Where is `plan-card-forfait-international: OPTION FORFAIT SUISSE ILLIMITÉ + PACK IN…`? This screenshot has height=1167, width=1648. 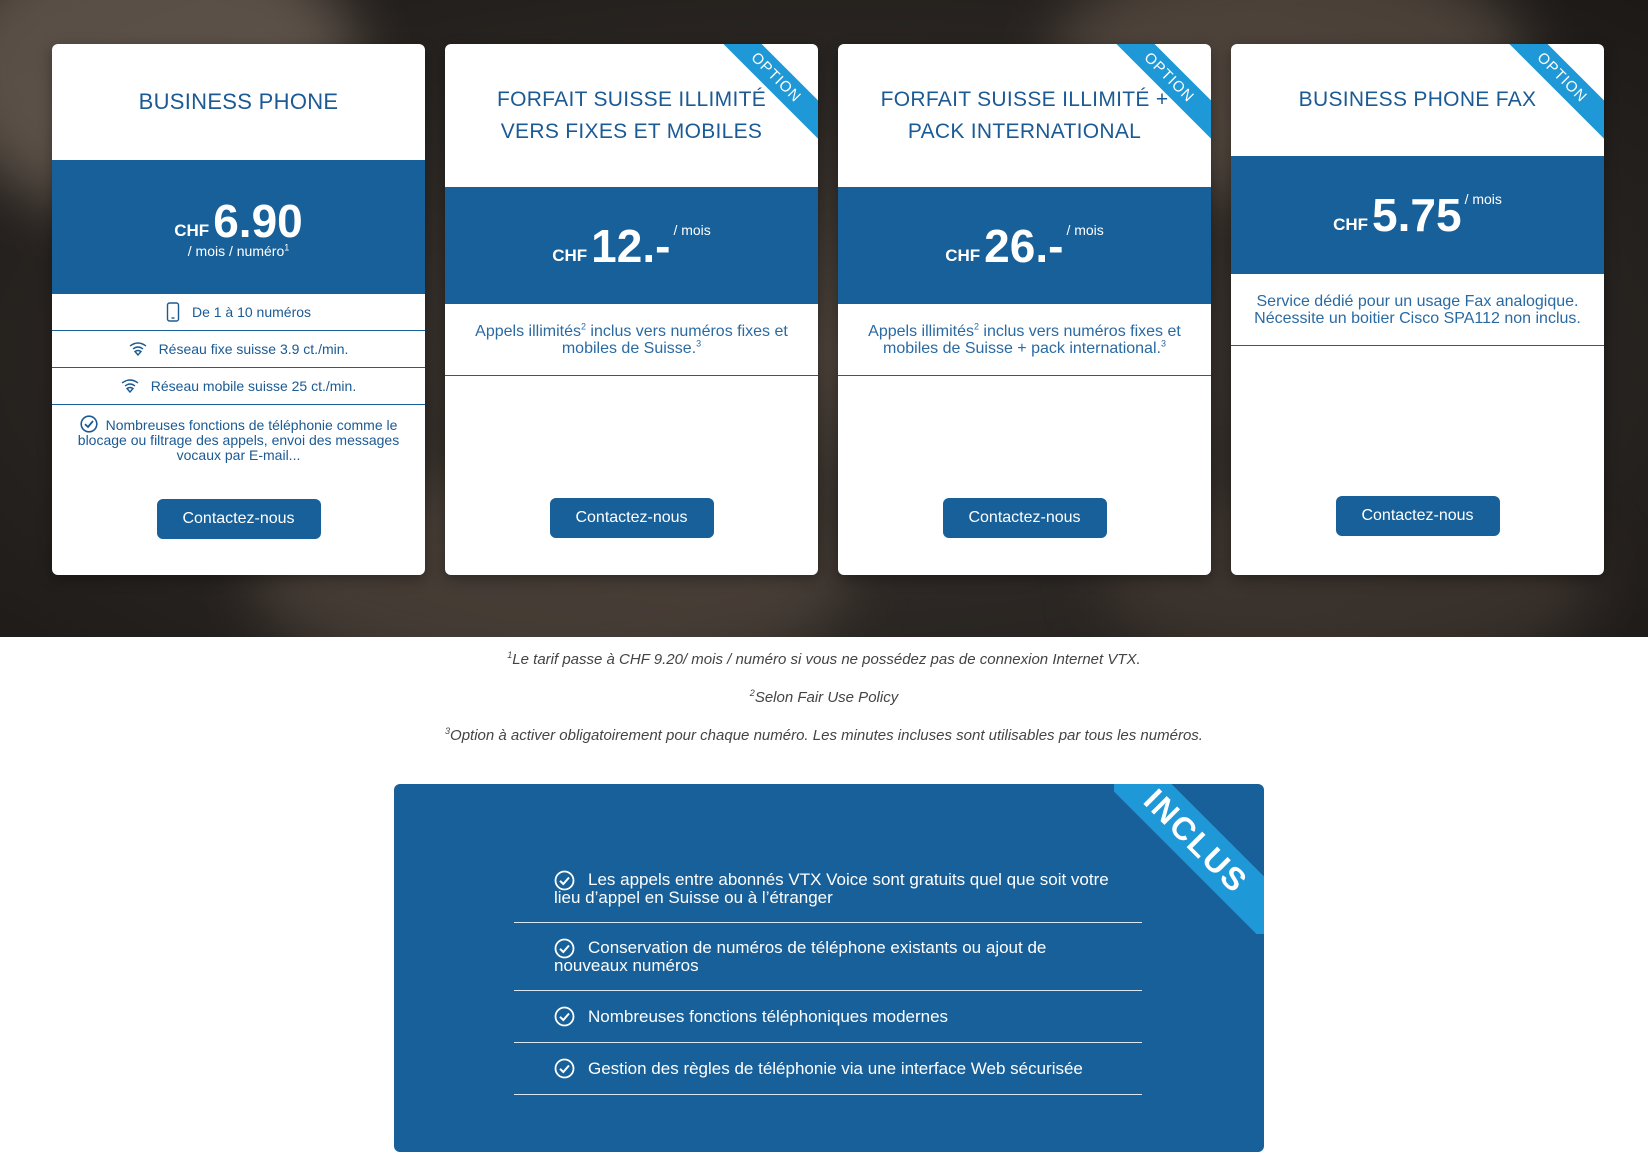
plan-card-forfait-international: OPTION FORFAIT SUISSE ILLIMITÉ + PACK IN… is located at coordinates (1024, 309).